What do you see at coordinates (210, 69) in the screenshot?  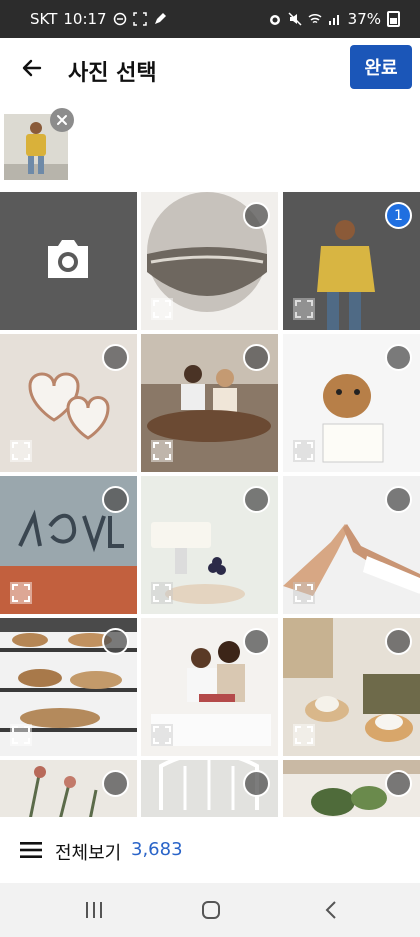 I see `app-bar: 사진 선택 완료` at bounding box center [210, 69].